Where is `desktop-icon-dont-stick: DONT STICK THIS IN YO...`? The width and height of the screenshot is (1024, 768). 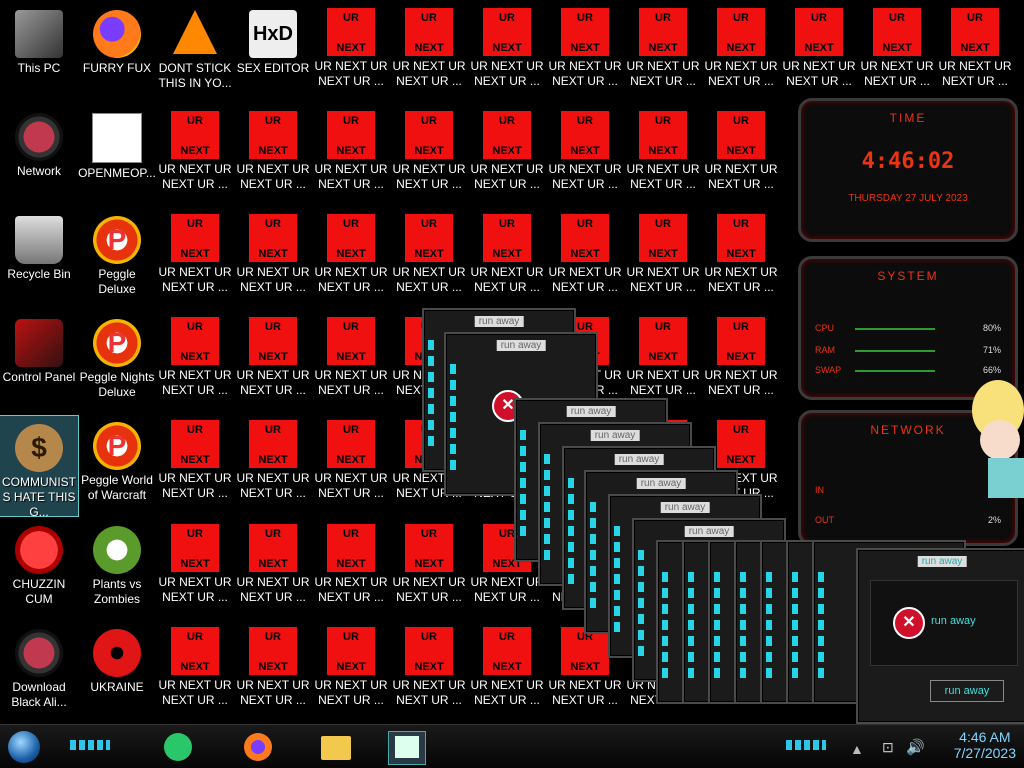 desktop-icon-dont-stick: DONT STICK THIS IN YO... is located at coordinates (195, 52).